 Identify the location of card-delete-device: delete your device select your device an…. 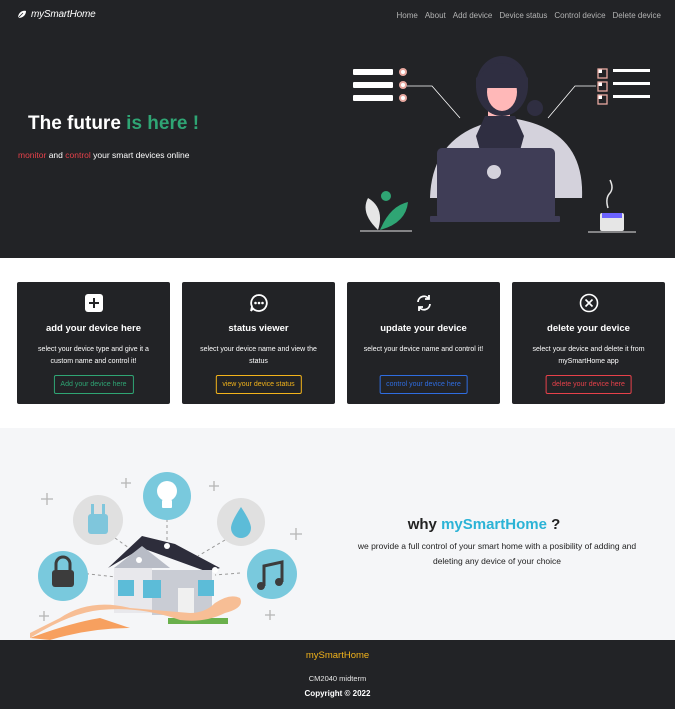
(588, 343).